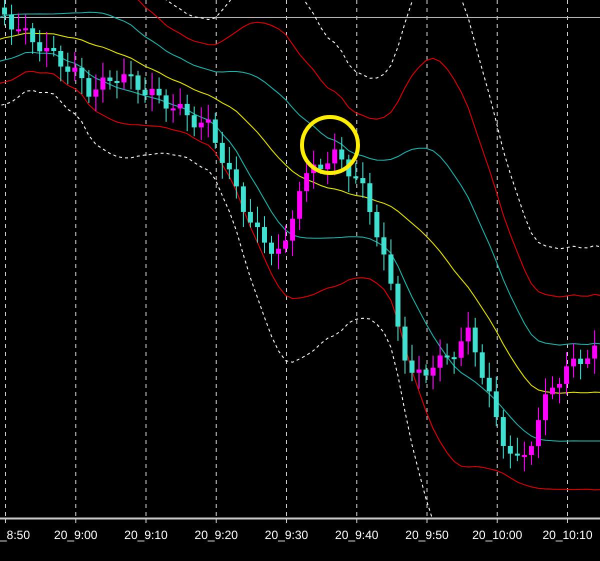  Describe the element at coordinates (567, 535) in the screenshot. I see `time-axis-label: 20_10:10` at that location.